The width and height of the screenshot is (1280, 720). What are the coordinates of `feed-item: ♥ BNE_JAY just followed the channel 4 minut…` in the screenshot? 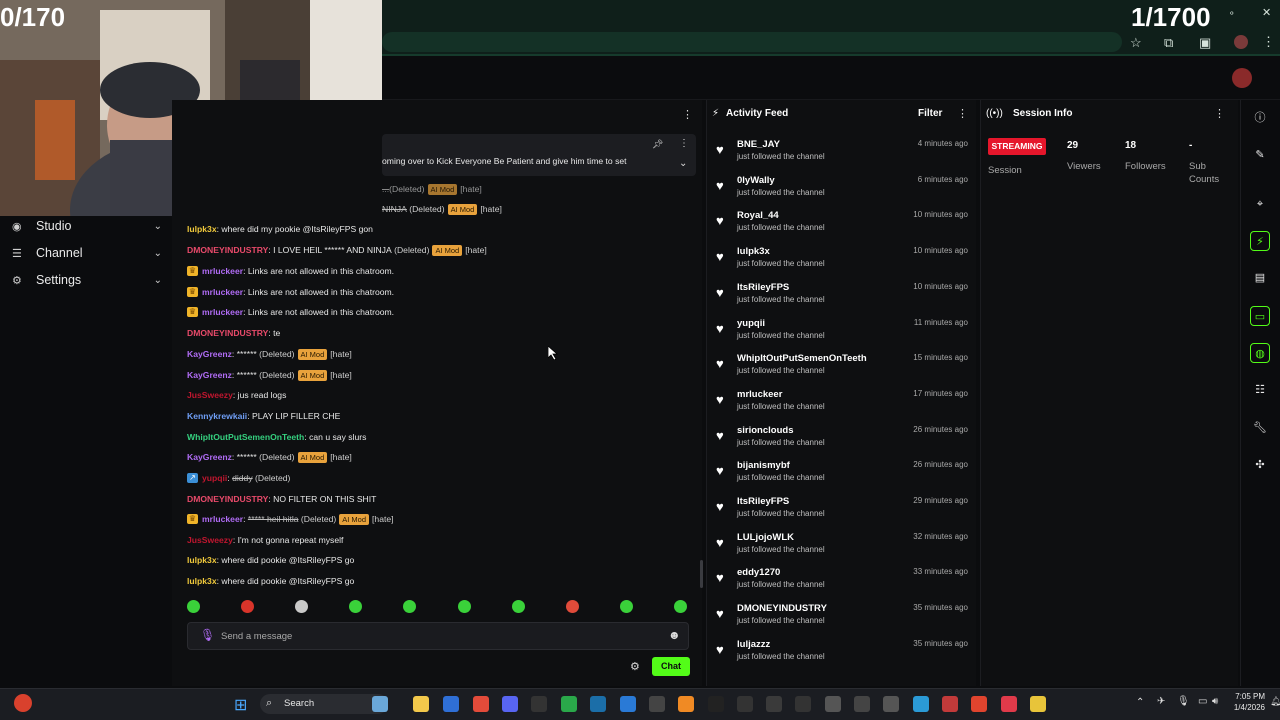 It's located at (842, 153).